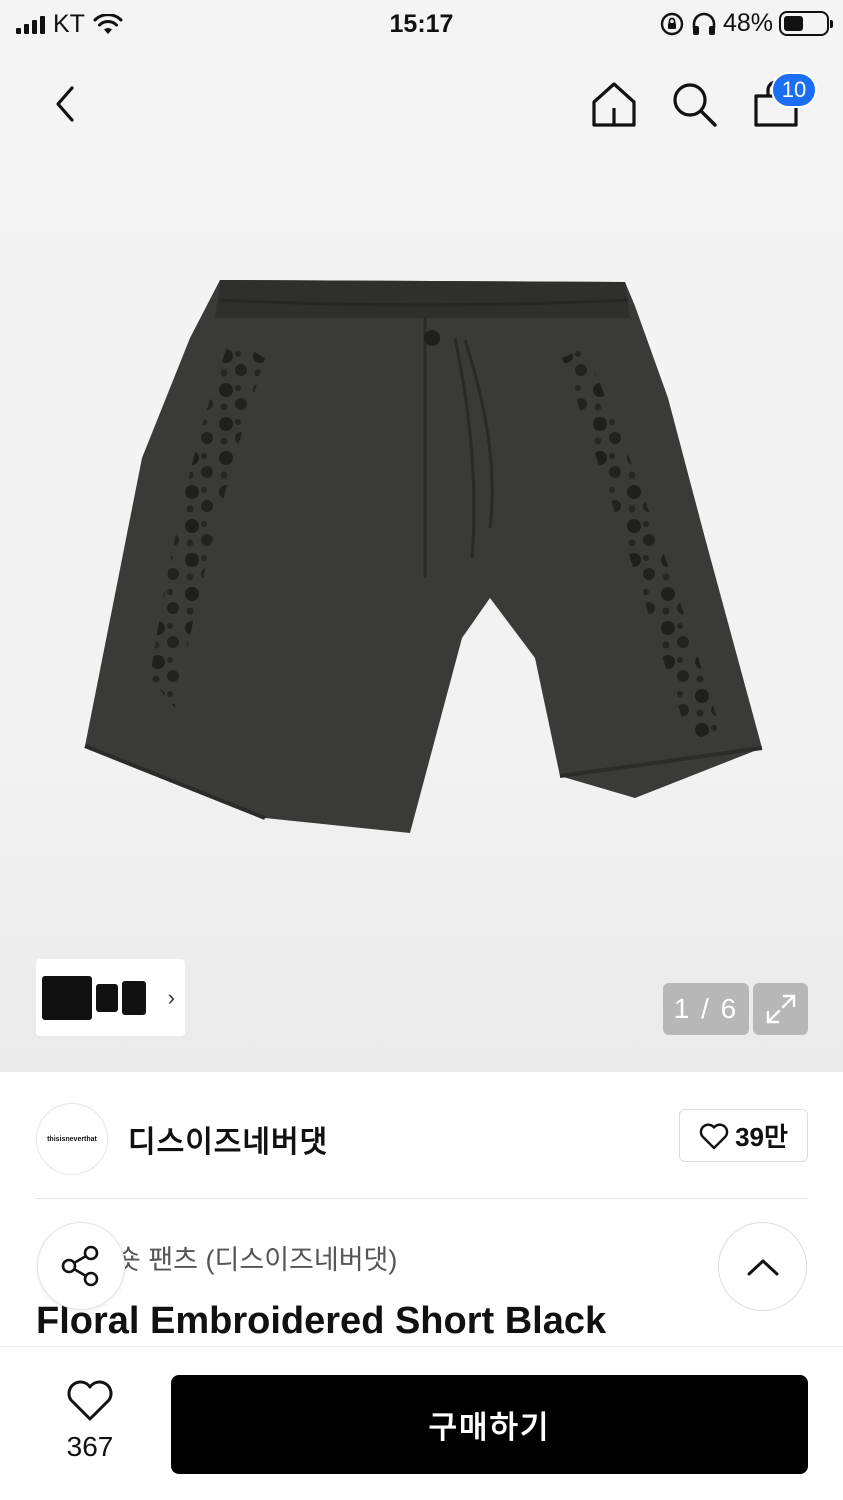 The width and height of the screenshot is (843, 1500). Describe the element at coordinates (421, 24) in the screenshot. I see `status-bar: KT 15:17 48%` at that location.